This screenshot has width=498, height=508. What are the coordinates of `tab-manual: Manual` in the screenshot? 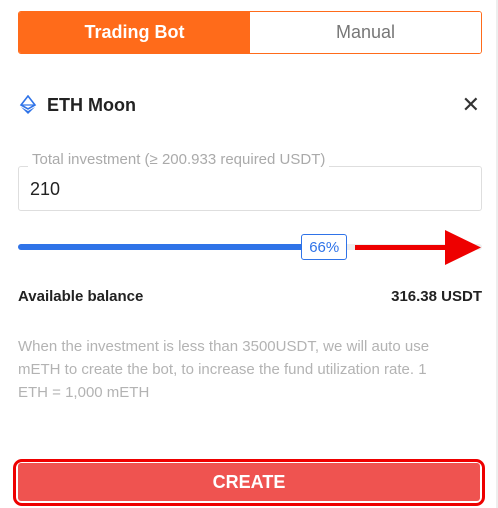 It's located at (365, 32).